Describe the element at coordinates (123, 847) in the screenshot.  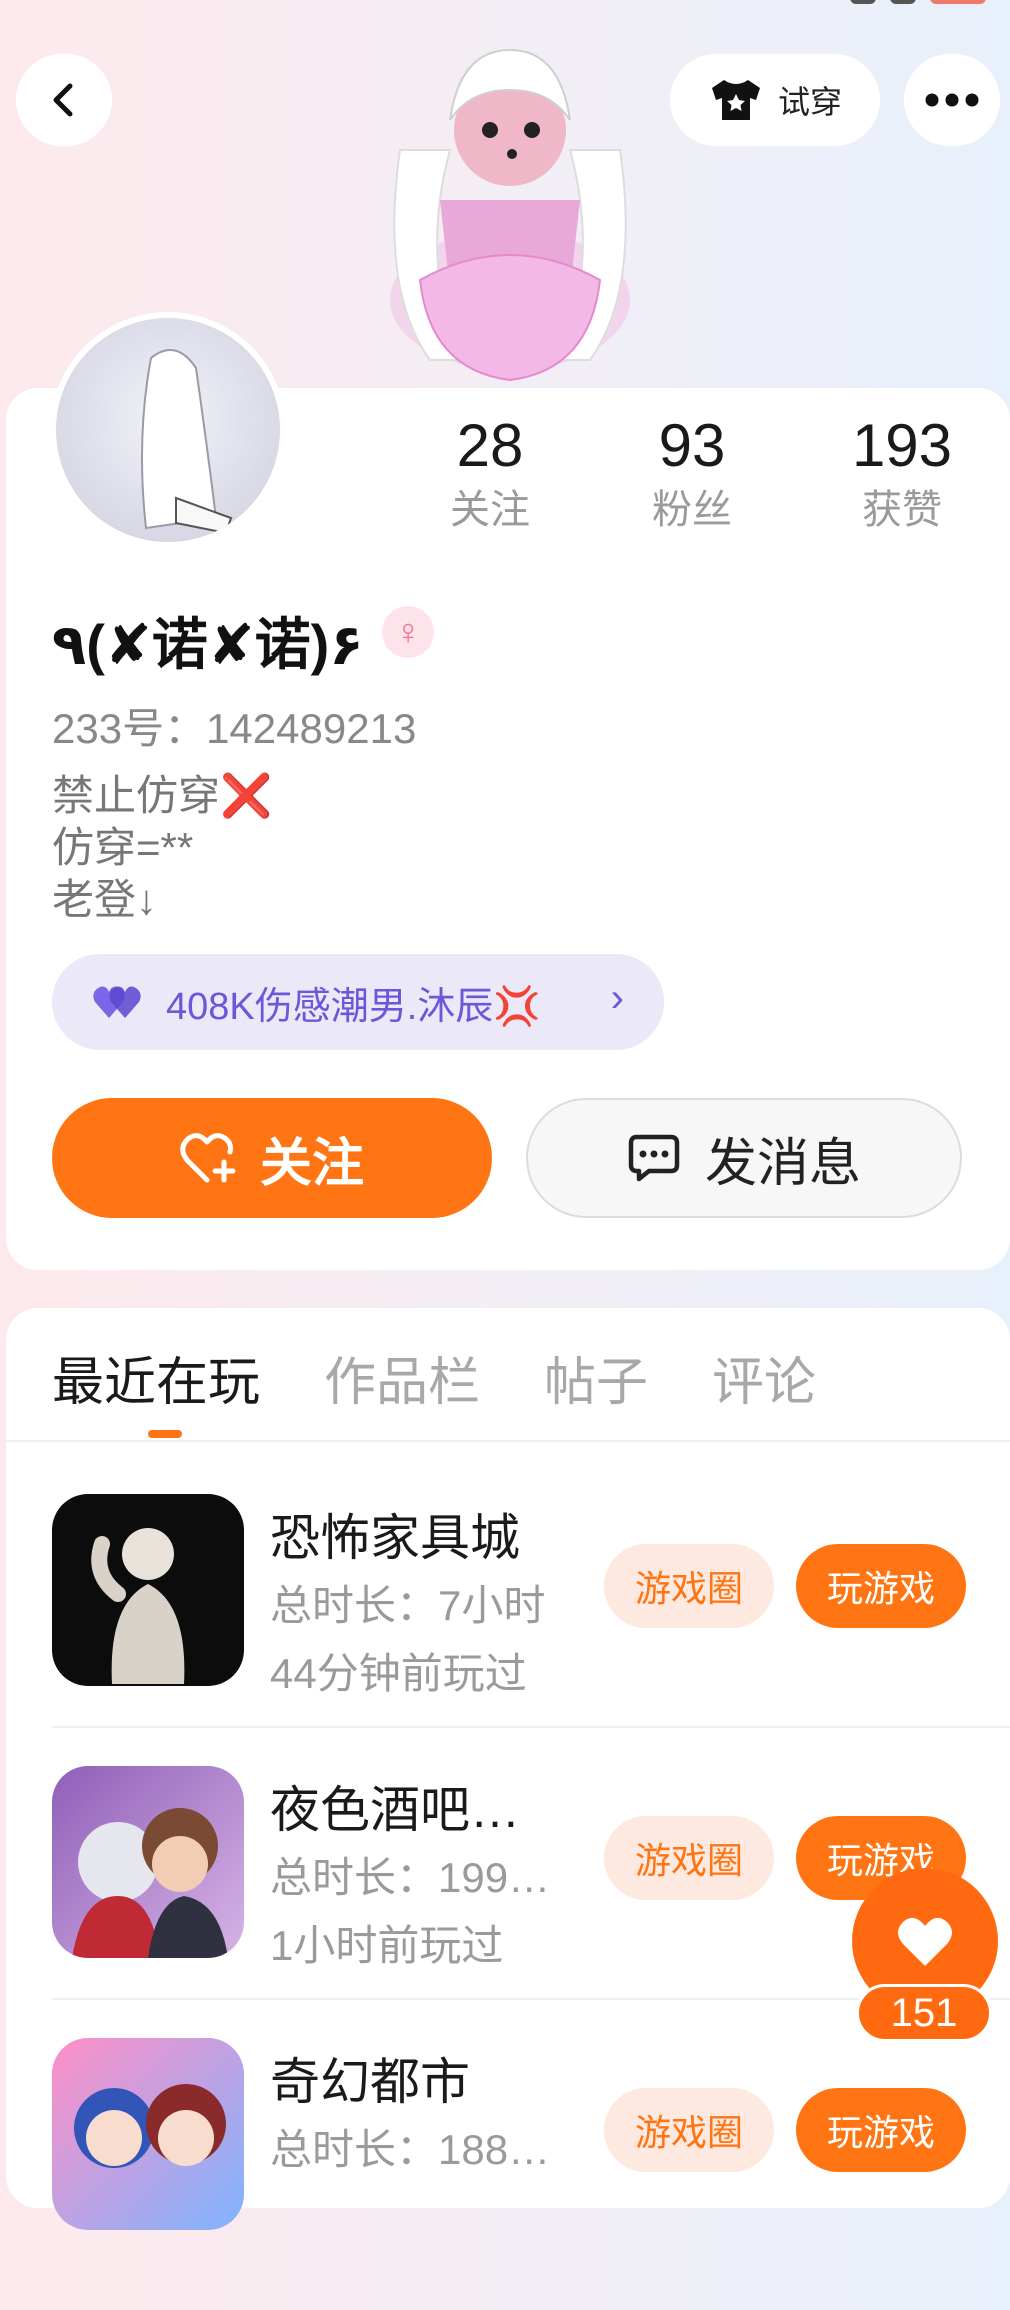
I see `bio-line: 仿穿=**` at that location.